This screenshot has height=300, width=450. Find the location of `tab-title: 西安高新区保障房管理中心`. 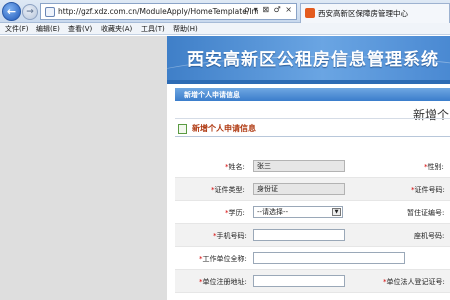

tab-title: 西安高新区保障房管理中心 is located at coordinates (363, 13).